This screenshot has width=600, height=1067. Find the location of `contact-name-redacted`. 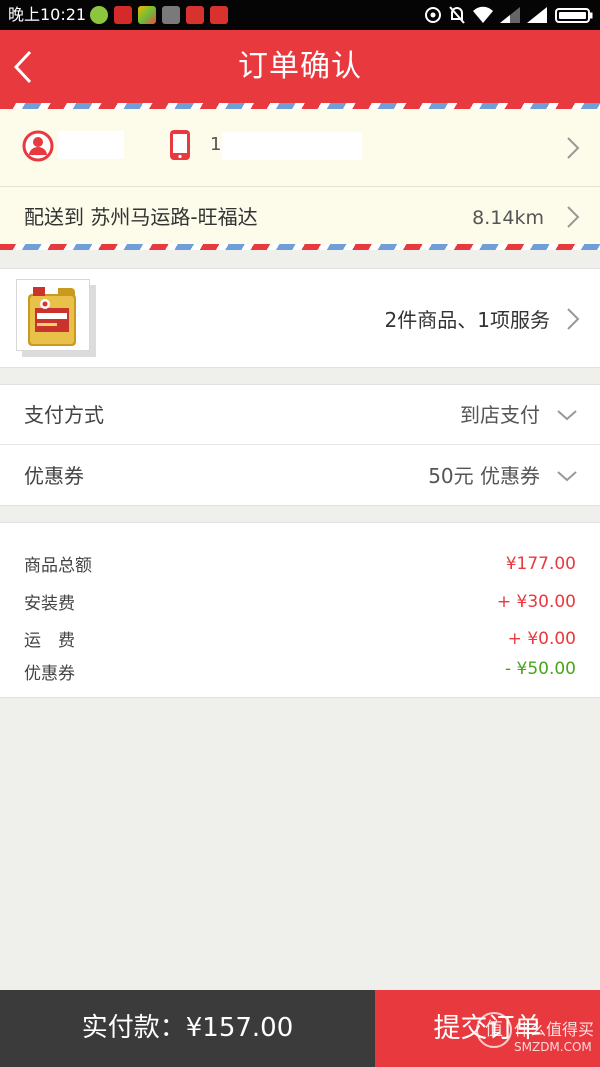

contact-name-redacted is located at coordinates (91, 145).